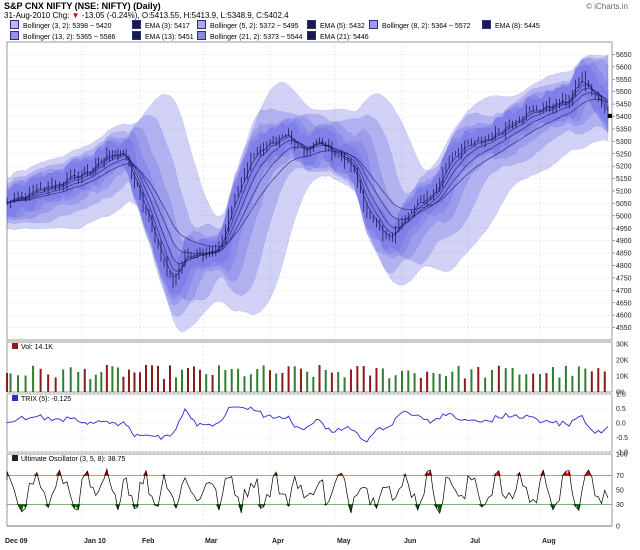 The height and width of the screenshot is (550, 640). I want to click on y-tick-label: 5650, so click(624, 55).